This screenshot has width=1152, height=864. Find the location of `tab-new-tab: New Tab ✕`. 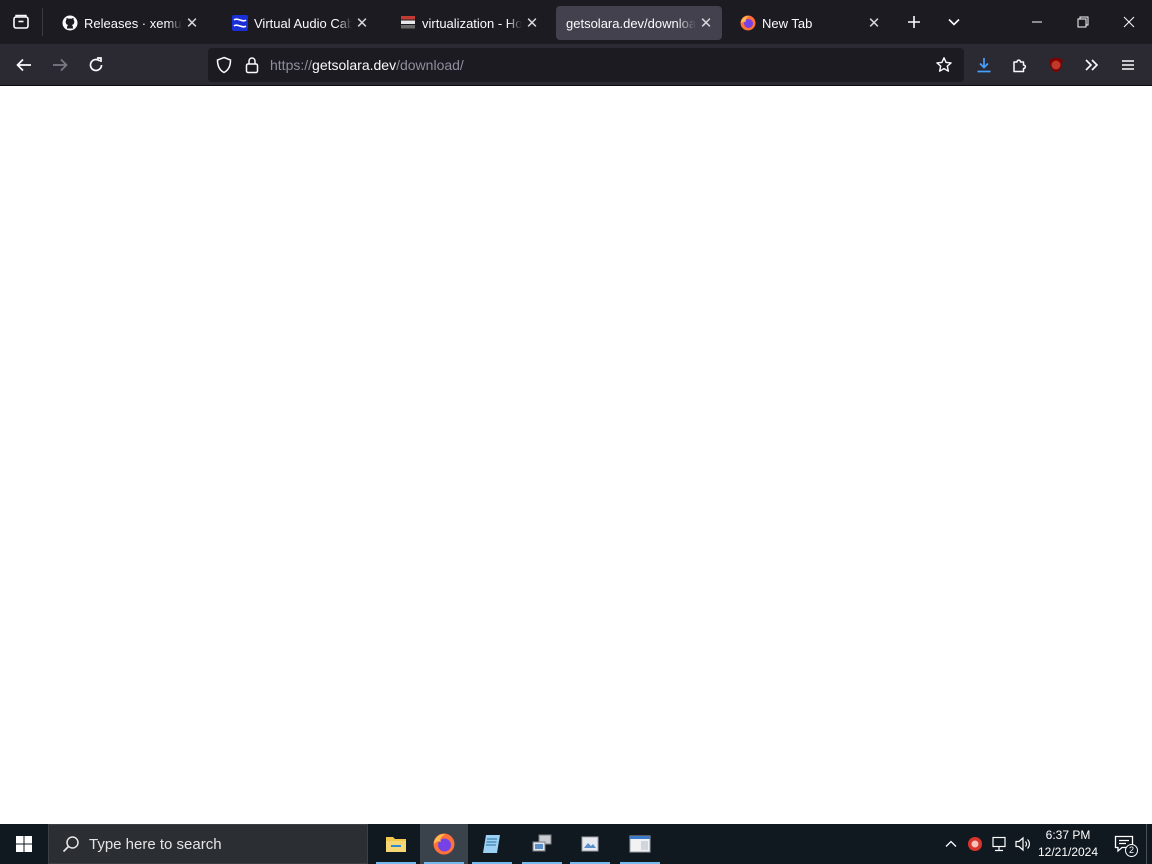

tab-new-tab: New Tab ✕ is located at coordinates (808, 23).